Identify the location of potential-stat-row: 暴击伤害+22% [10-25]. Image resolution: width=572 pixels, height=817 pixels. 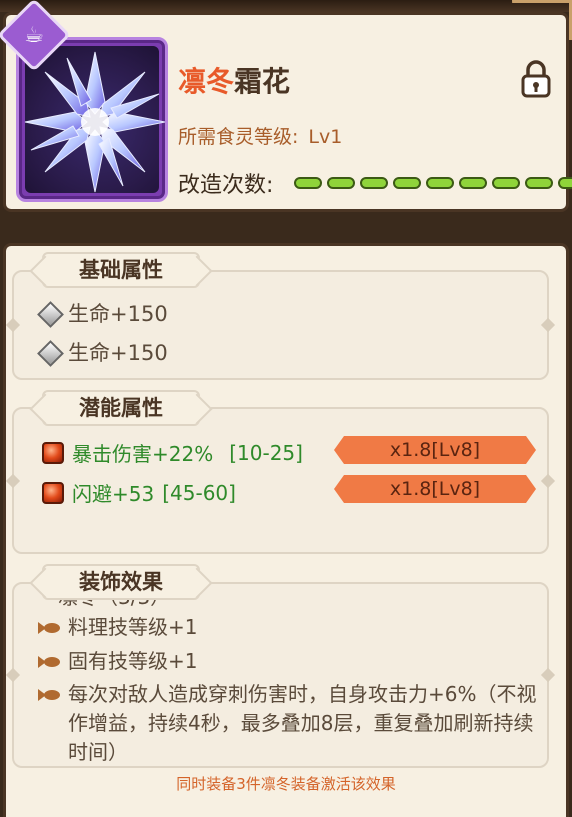
(172, 452).